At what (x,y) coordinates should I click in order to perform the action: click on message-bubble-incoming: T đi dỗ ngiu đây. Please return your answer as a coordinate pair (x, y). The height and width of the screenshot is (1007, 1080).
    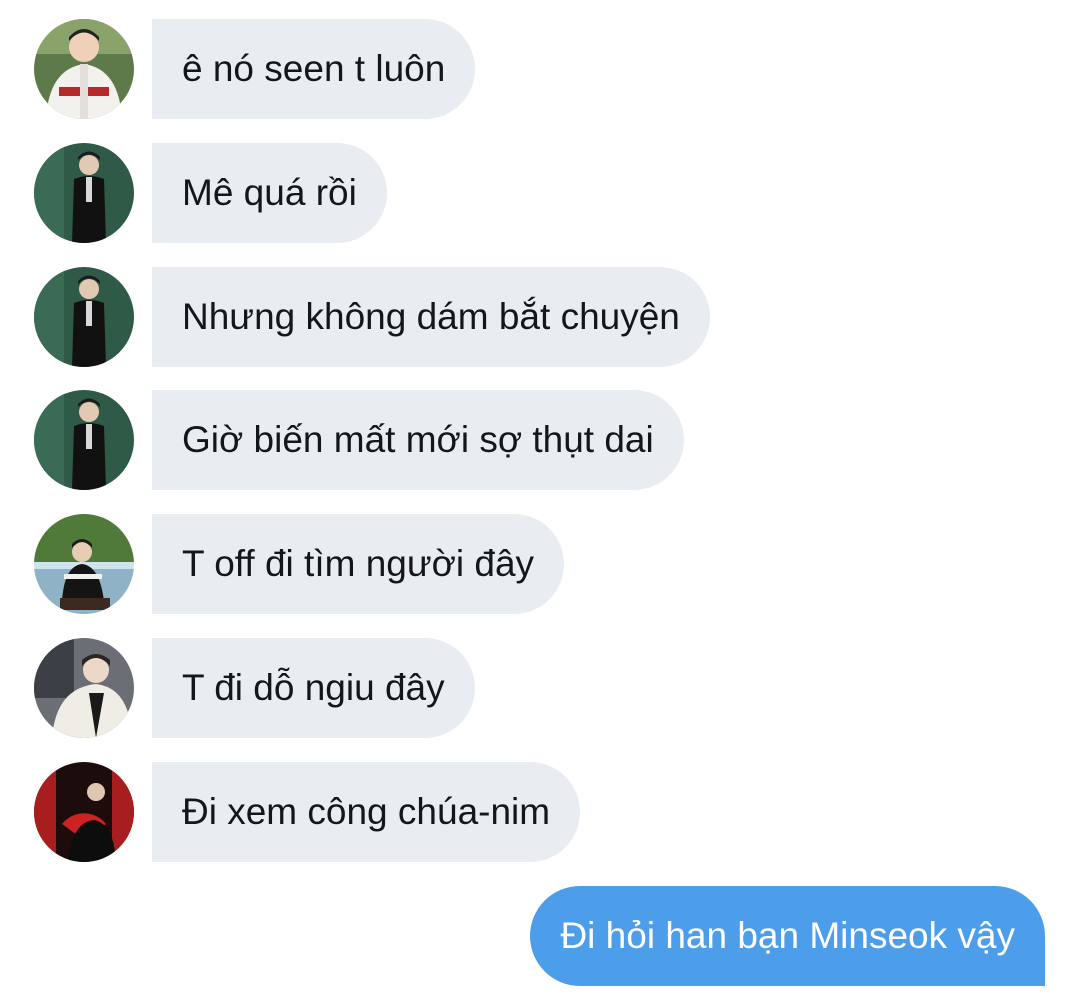
    Looking at the image, I should click on (313, 688).